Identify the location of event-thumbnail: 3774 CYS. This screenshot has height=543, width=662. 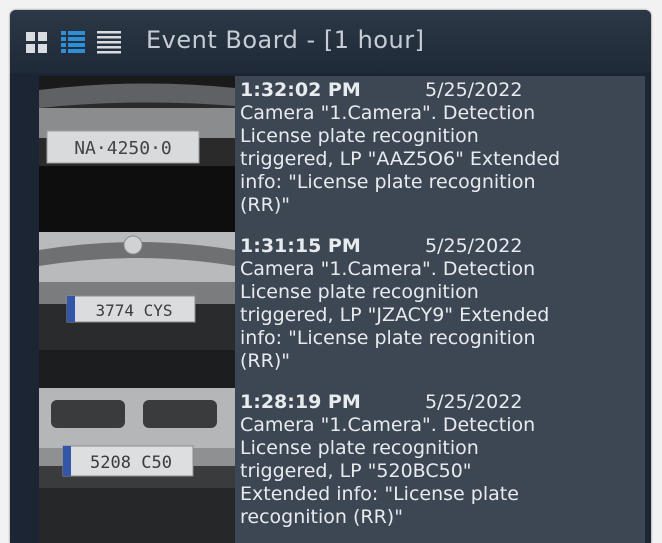
(137, 310).